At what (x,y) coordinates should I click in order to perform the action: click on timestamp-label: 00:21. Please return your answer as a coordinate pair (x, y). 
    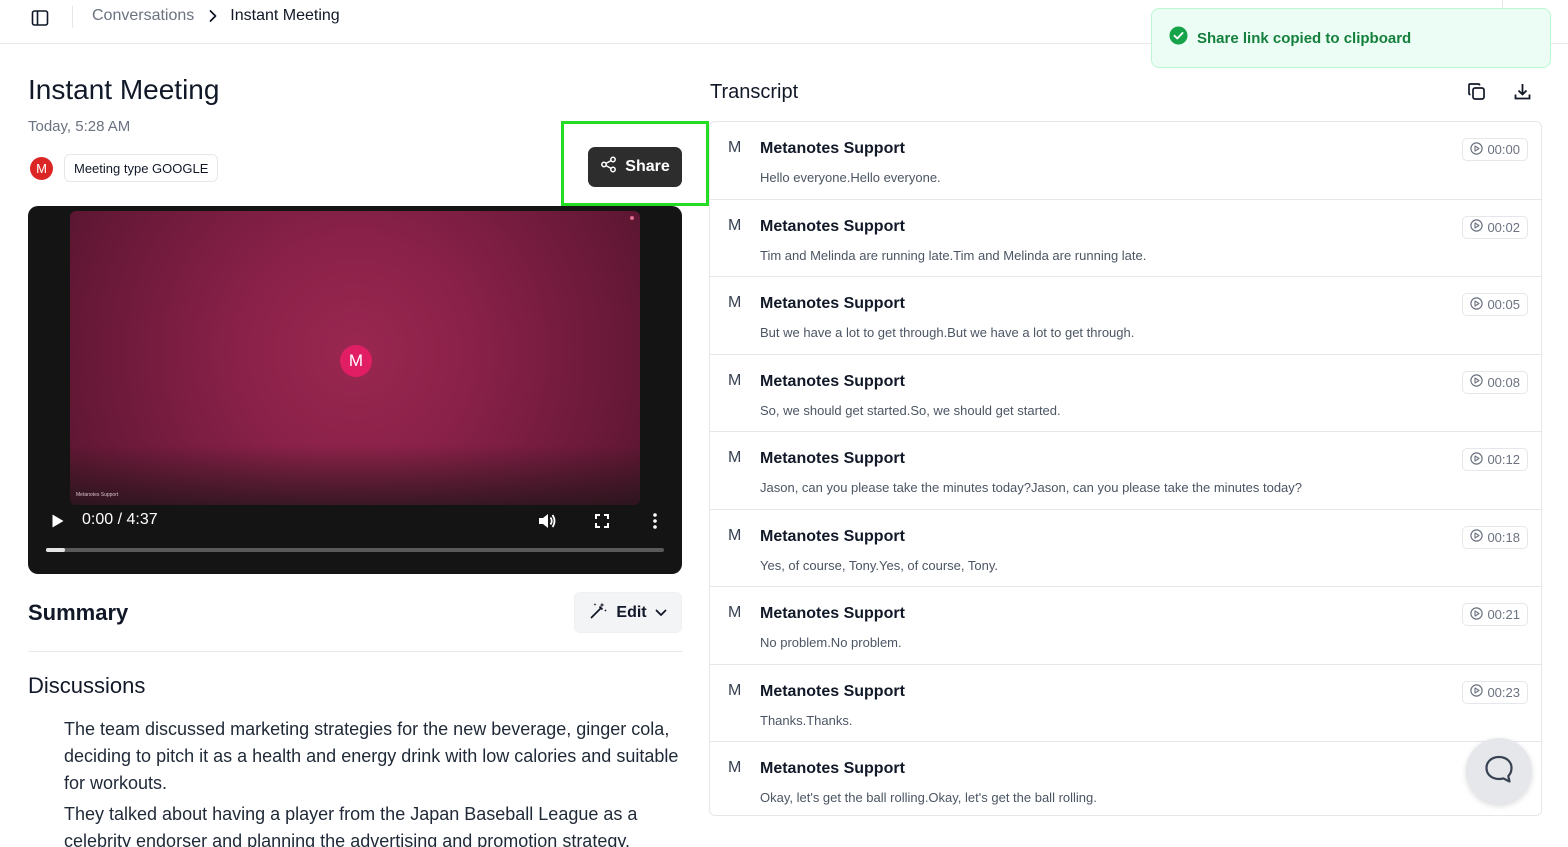
    Looking at the image, I should click on (1503, 614).